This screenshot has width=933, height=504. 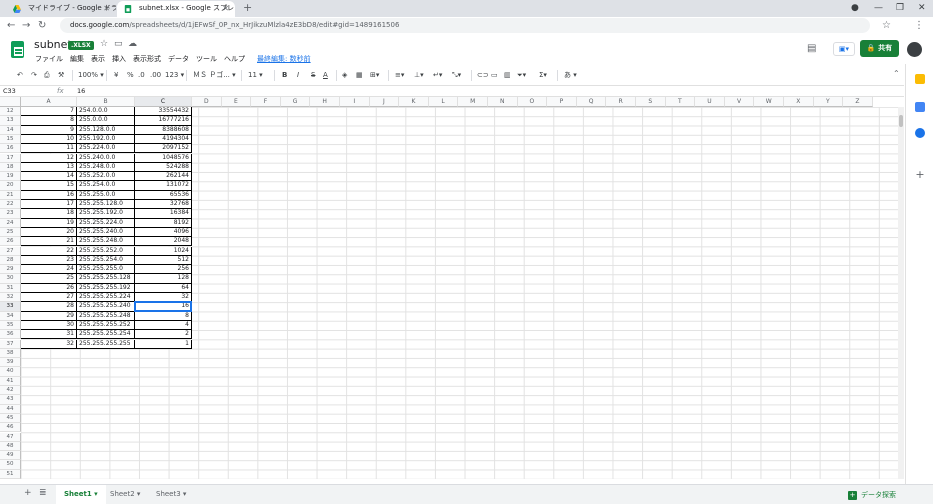 I want to click on vertical-scroll-thumb, so click(x=901, y=121).